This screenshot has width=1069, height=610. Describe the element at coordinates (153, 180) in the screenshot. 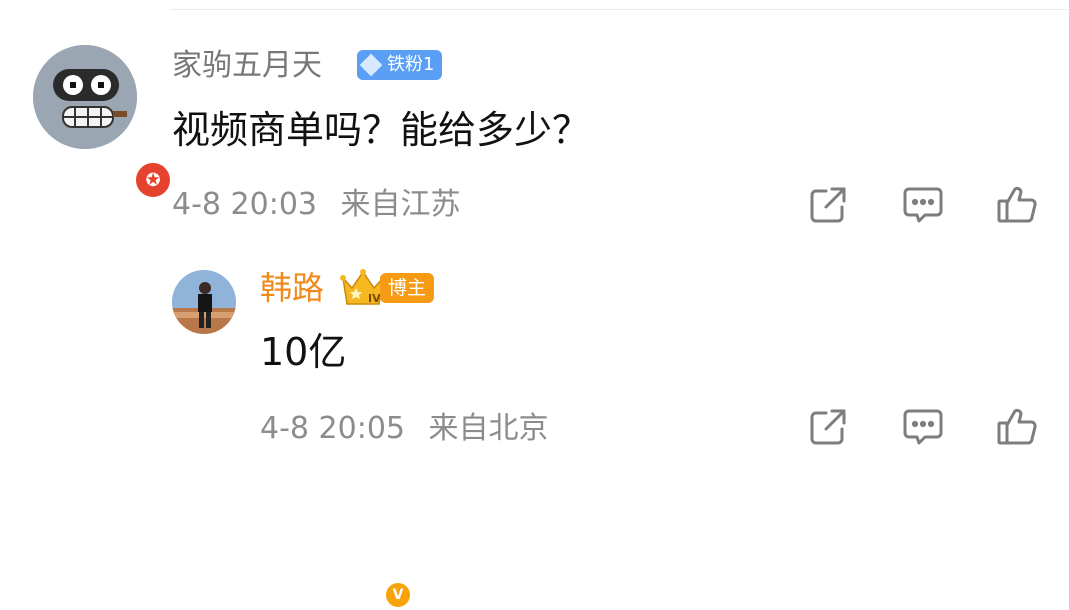

I see `verified-badge-icon: ✪` at that location.